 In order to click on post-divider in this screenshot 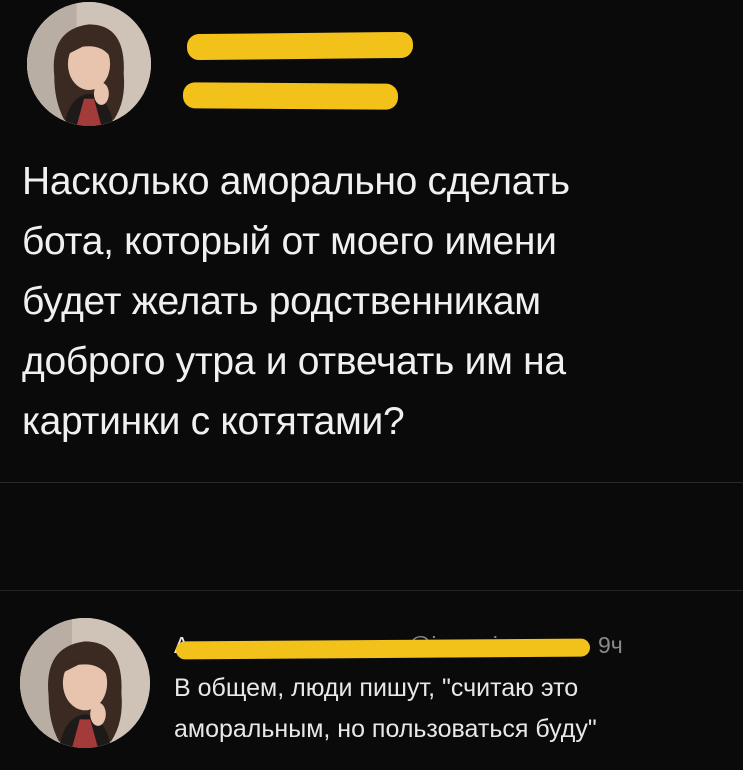, I will do `click(371, 482)`.